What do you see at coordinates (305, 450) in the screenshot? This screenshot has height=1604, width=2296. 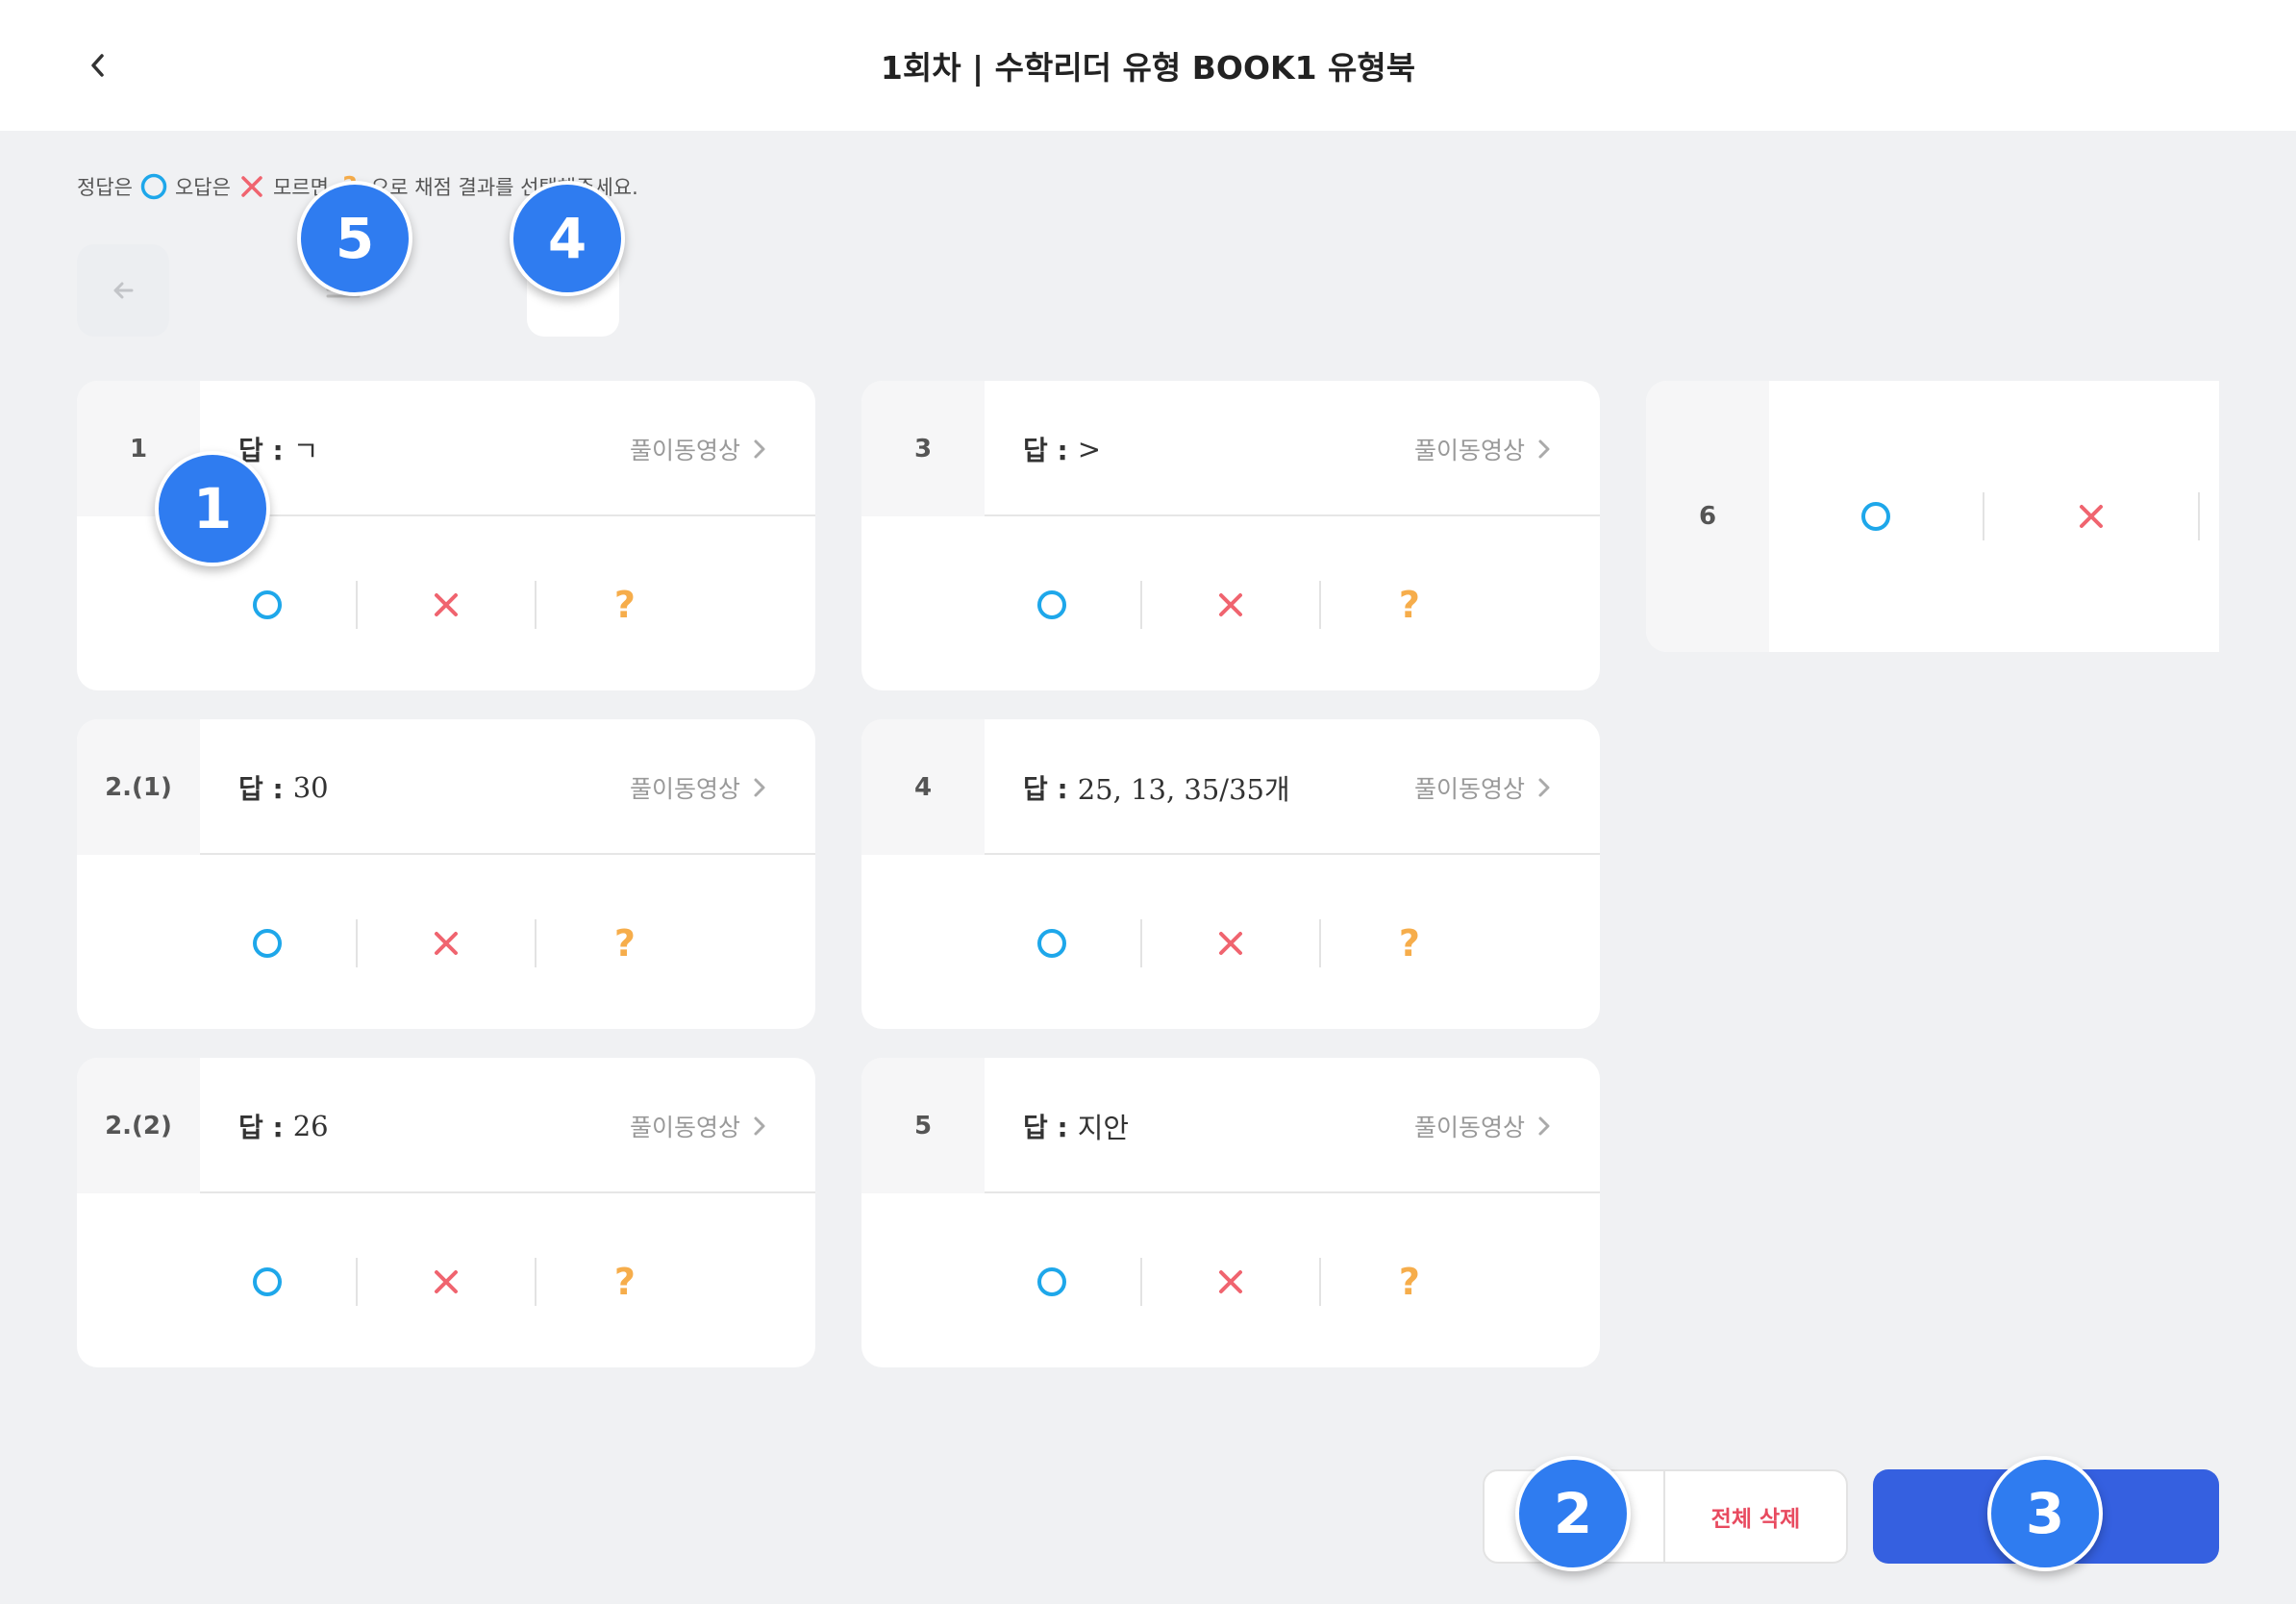 I see `answer-value: ㄱ` at bounding box center [305, 450].